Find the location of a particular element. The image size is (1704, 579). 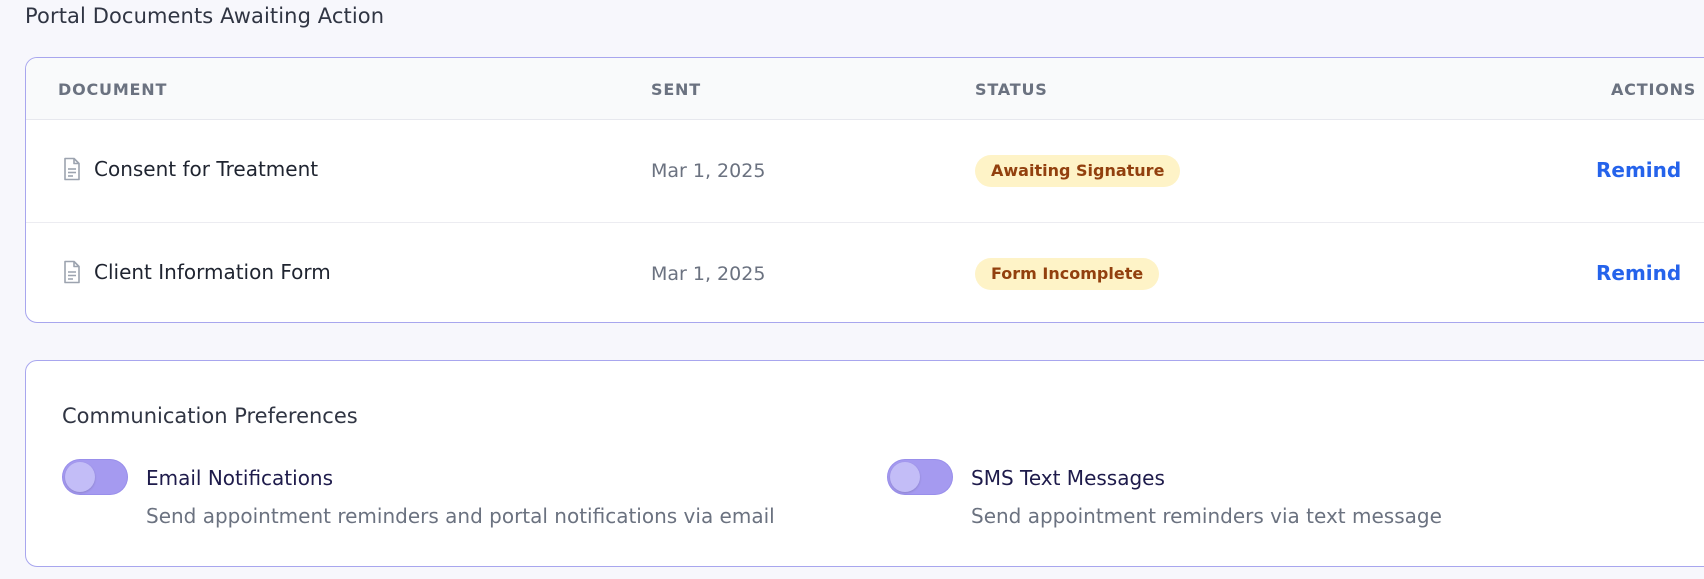

sms-text-messages-toggle is located at coordinates (920, 477).